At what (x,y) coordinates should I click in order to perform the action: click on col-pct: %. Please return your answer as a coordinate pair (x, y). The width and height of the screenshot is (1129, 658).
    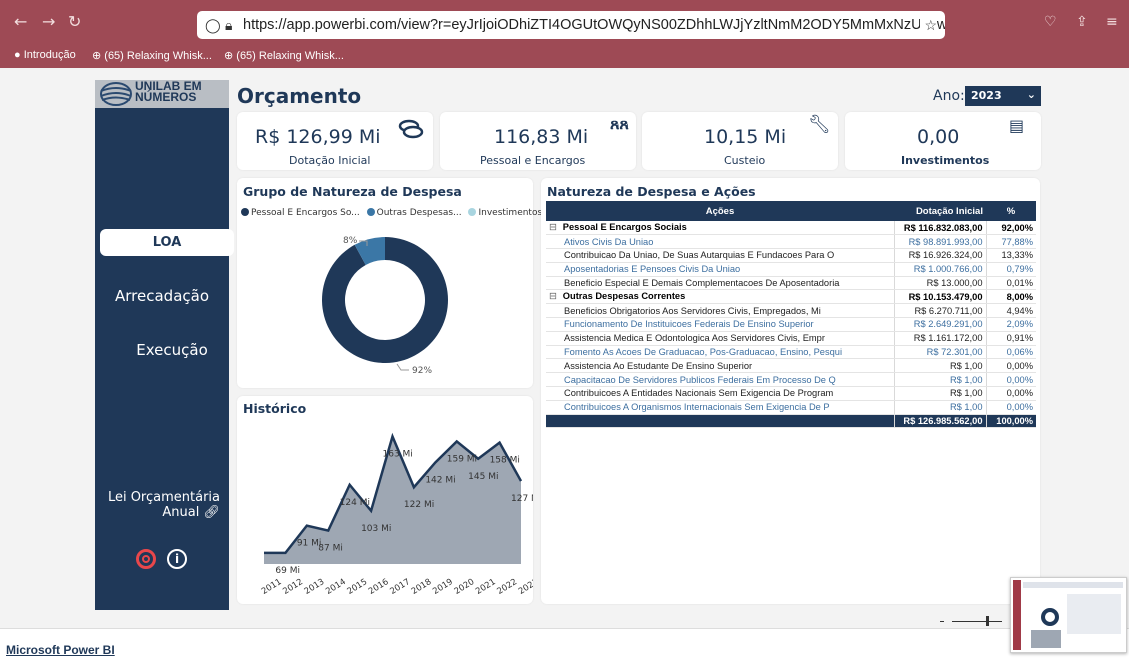
    Looking at the image, I should click on (1011, 211).